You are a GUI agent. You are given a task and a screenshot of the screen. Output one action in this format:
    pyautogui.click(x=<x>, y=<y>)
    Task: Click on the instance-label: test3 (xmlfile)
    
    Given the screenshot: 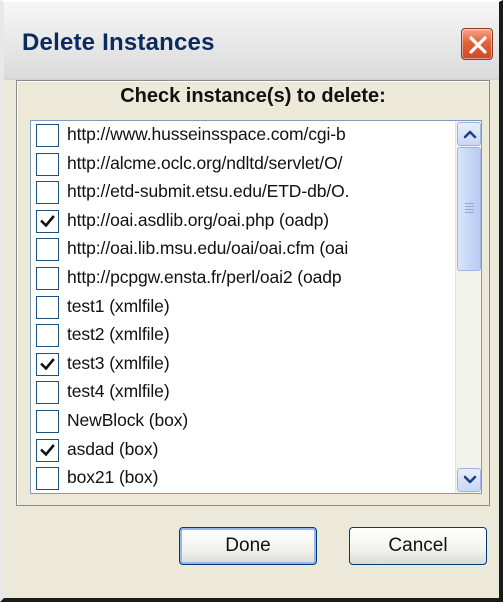 What is the action you would take?
    pyautogui.click(x=118, y=362)
    